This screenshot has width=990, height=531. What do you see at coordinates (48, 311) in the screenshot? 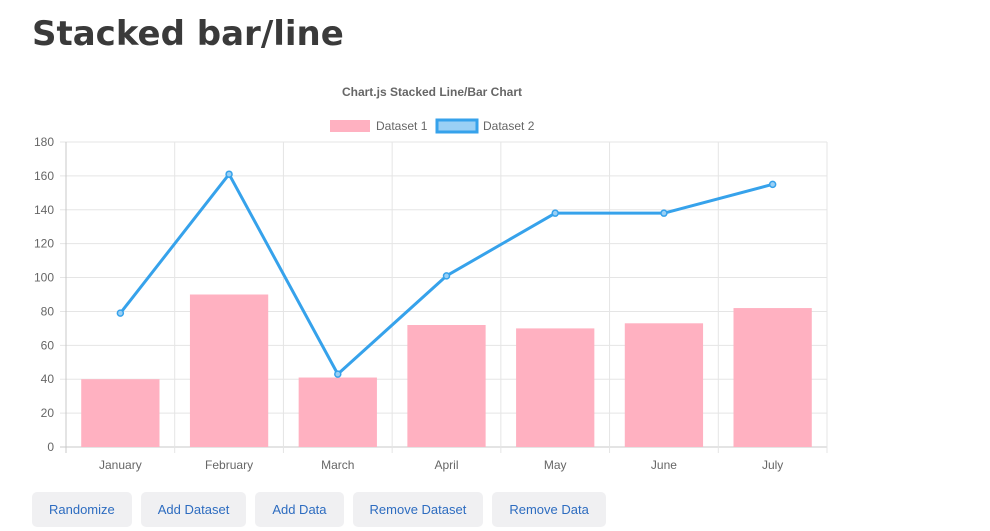
I see `y-tick-label: 80` at bounding box center [48, 311].